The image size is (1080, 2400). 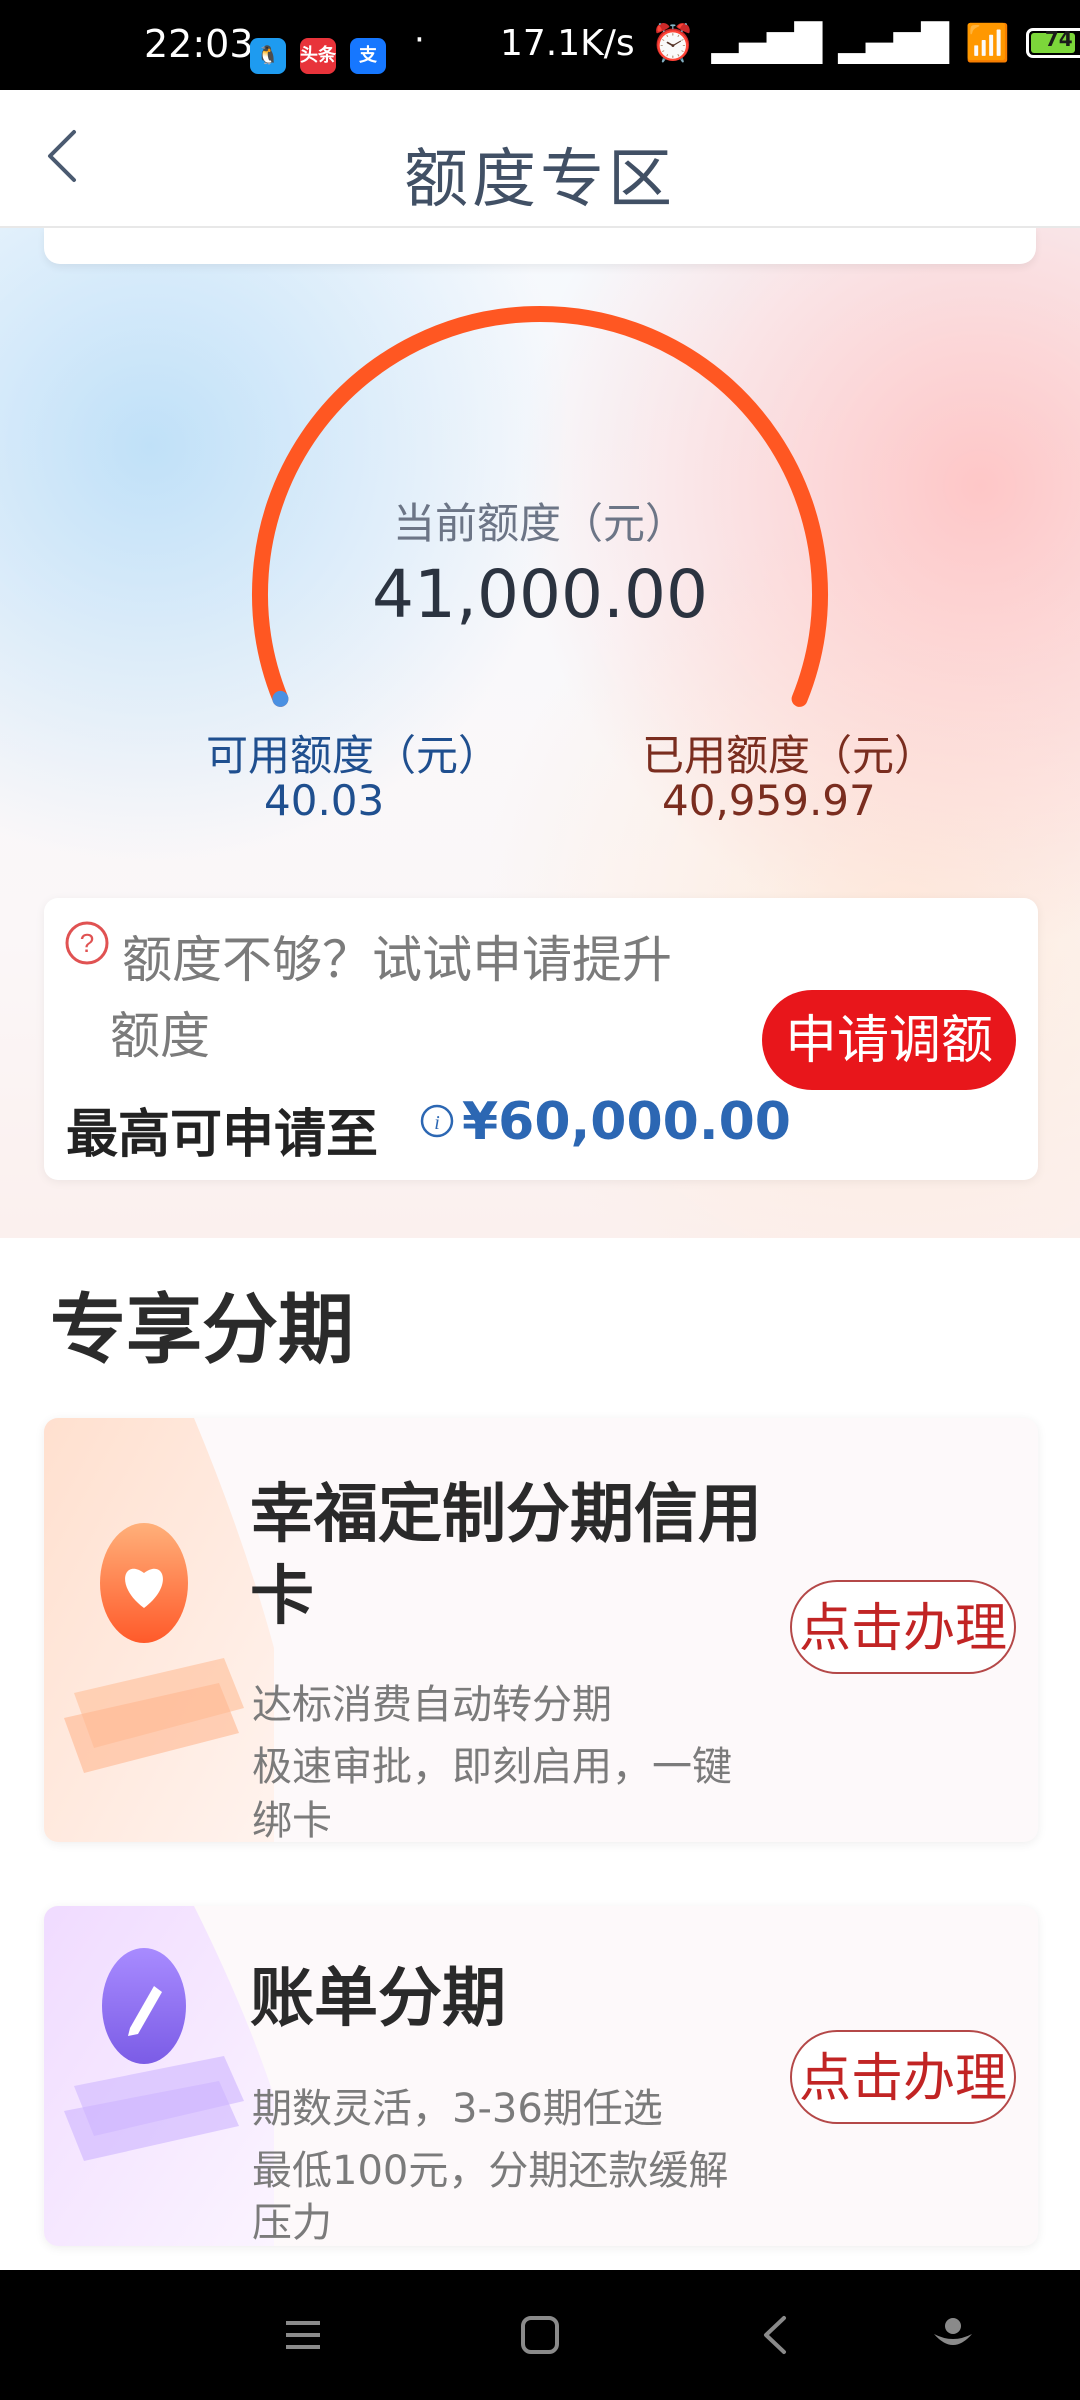 What do you see at coordinates (540, 594) in the screenshot?
I see `current-limit-value: 41,000.00` at bounding box center [540, 594].